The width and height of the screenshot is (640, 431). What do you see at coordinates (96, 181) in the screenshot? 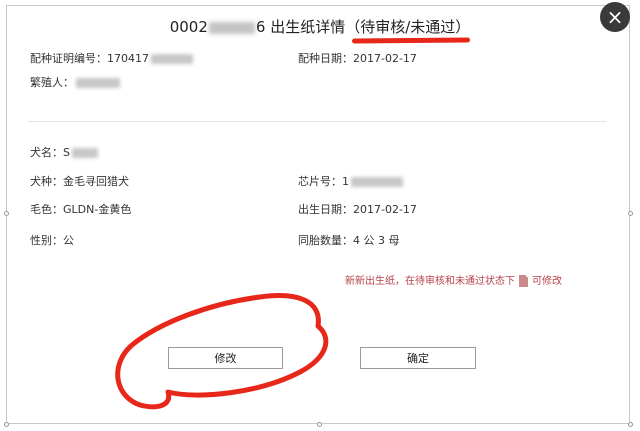
I see `breed-value: 金毛寻回猎犬` at bounding box center [96, 181].